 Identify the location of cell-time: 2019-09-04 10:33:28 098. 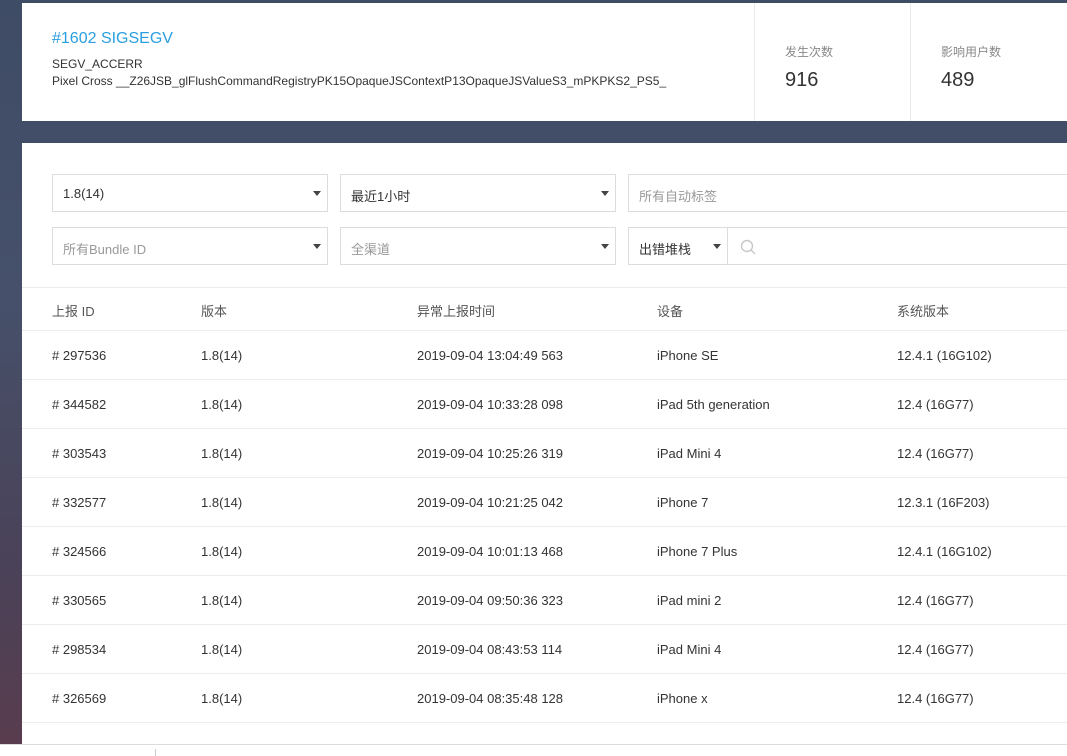
(490, 404).